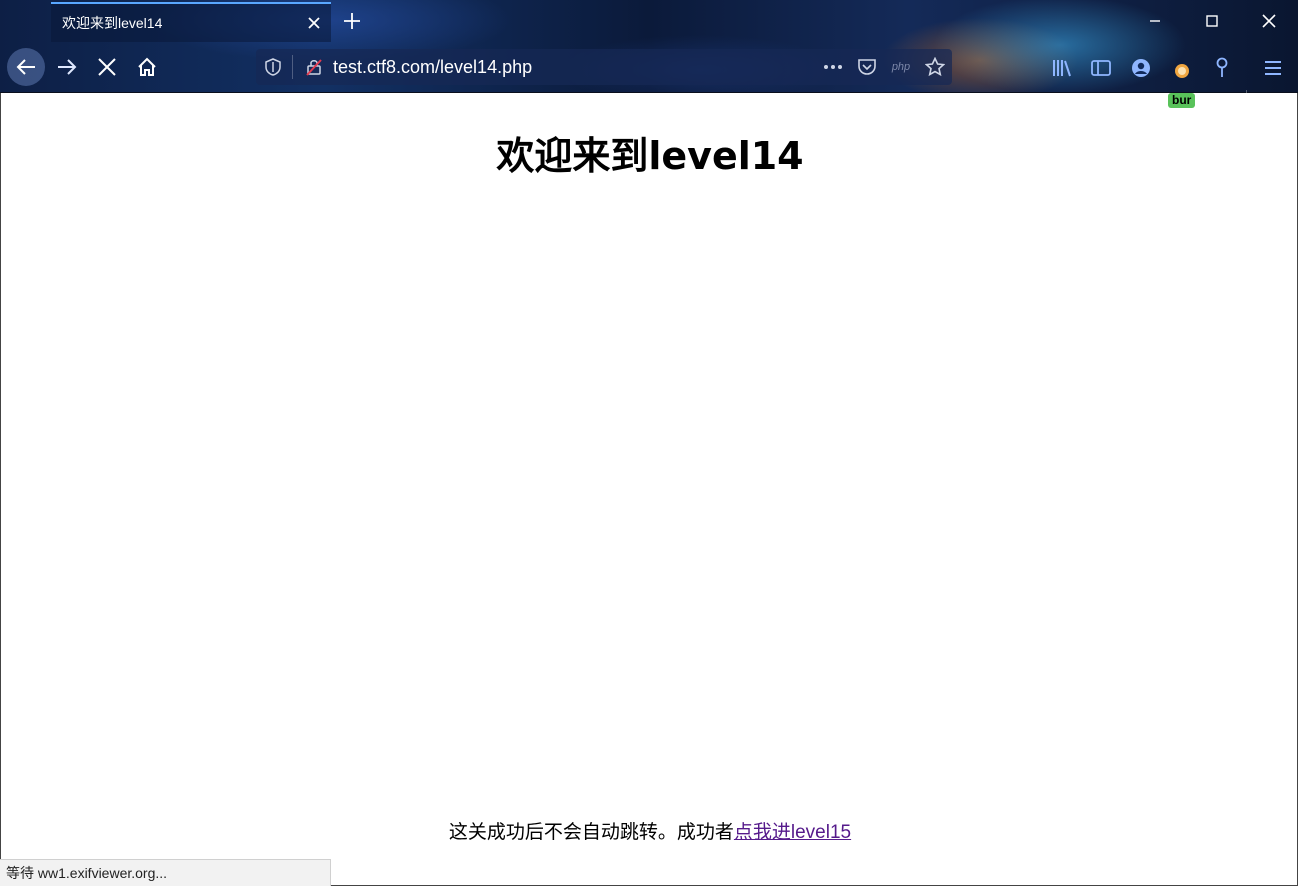 This screenshot has width=1298, height=886. I want to click on fox-extension-icon, so click(1182, 71).